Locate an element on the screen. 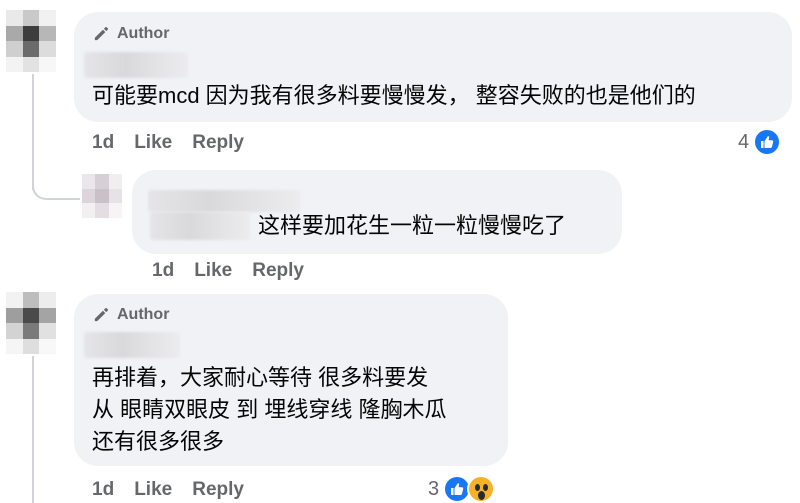 The width and height of the screenshot is (800, 503). reaction-count: 4 is located at coordinates (744, 141).